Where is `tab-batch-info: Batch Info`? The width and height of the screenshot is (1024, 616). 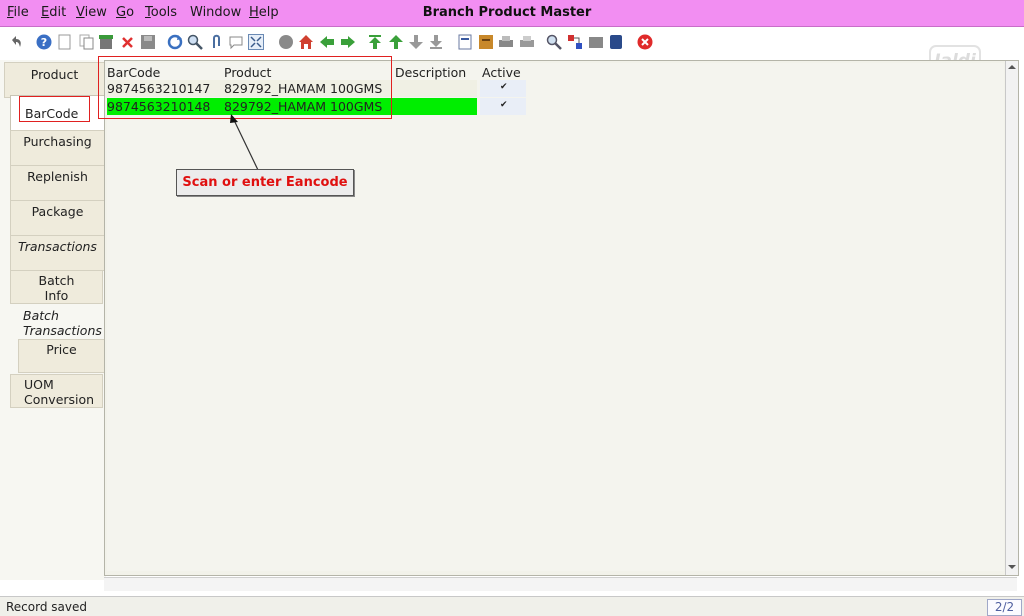
tab-batch-info: Batch Info is located at coordinates (56, 287).